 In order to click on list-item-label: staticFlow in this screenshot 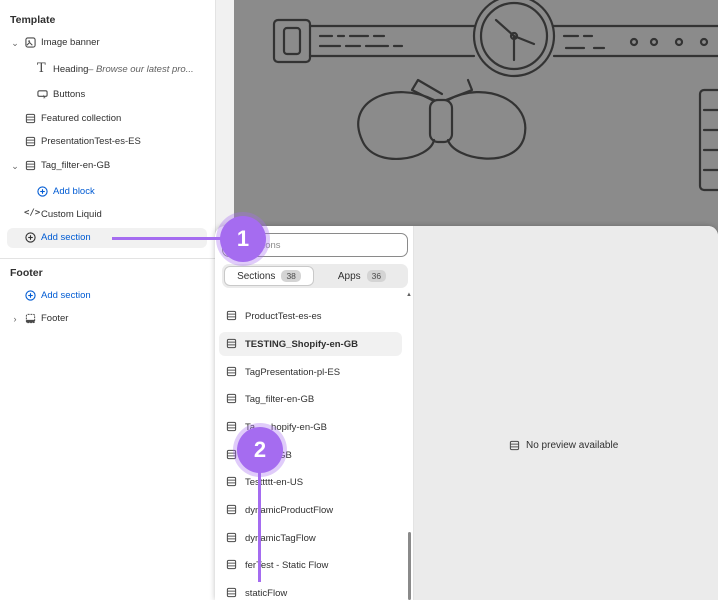, I will do `click(266, 593)`.